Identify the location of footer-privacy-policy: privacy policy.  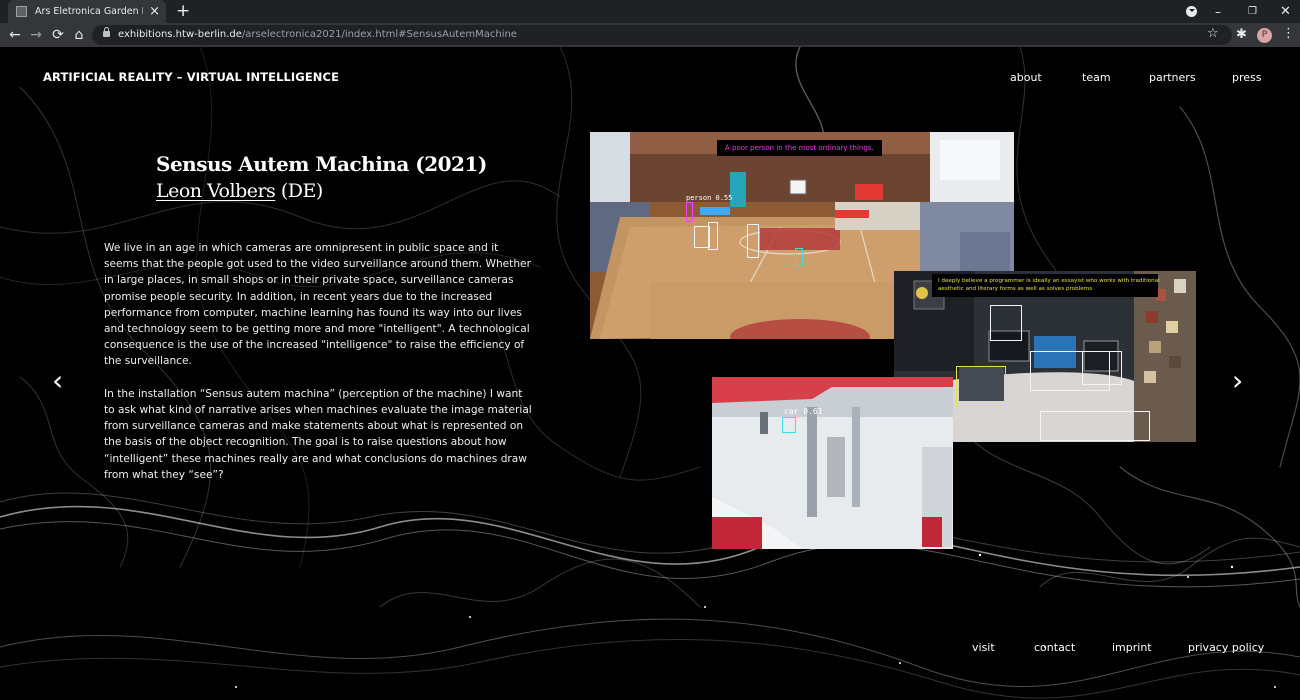
(1226, 647).